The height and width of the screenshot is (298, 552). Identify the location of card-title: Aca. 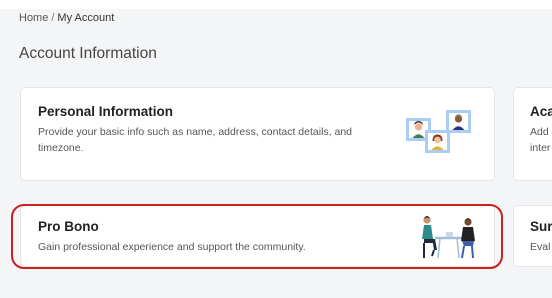
(541, 111).